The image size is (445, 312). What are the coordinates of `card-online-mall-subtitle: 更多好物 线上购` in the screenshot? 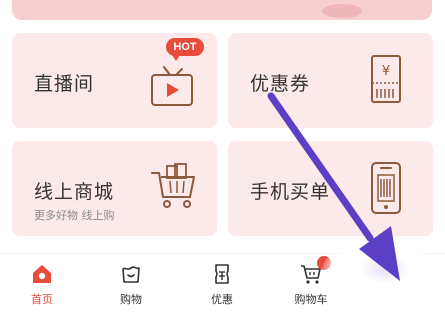 It's located at (74, 215).